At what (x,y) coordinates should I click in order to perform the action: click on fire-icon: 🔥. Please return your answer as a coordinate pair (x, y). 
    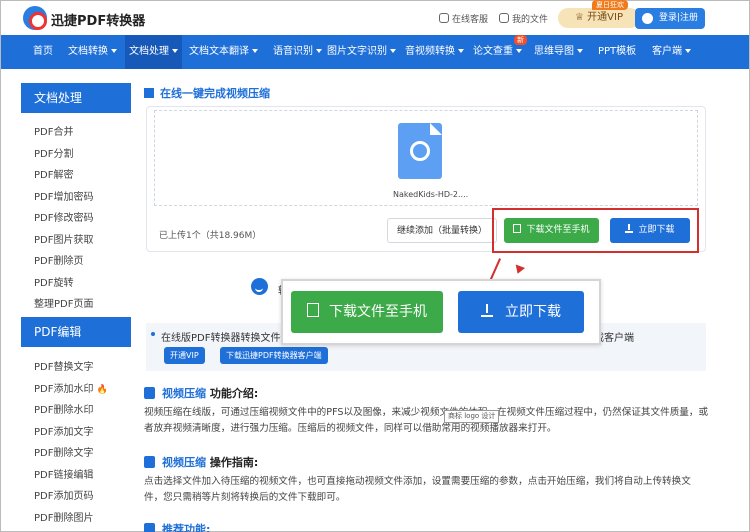
    Looking at the image, I should click on (102, 390).